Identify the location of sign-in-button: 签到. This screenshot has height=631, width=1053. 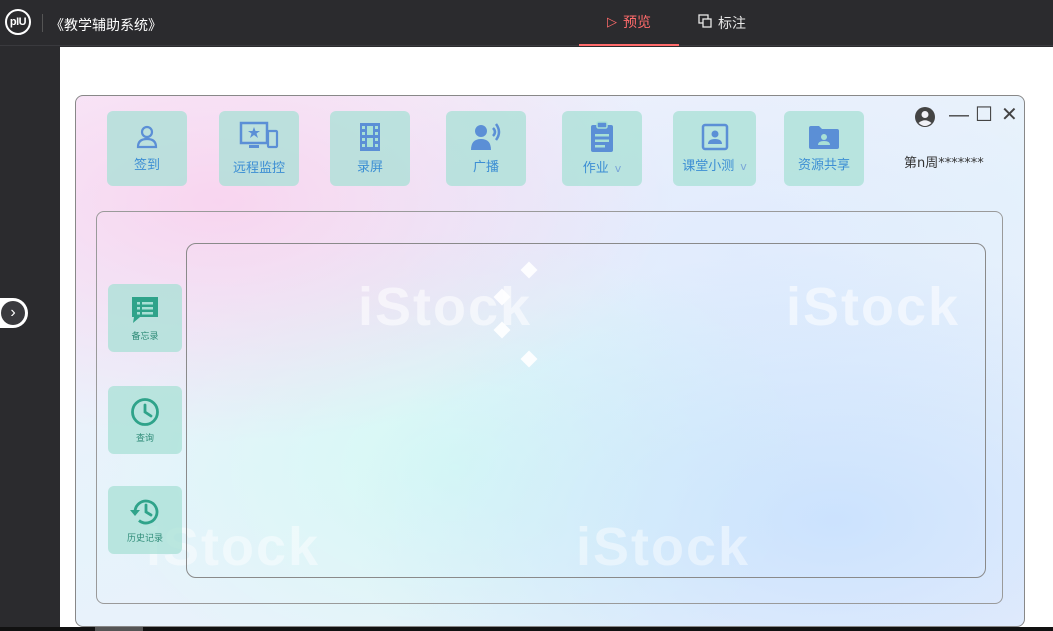
(147, 148).